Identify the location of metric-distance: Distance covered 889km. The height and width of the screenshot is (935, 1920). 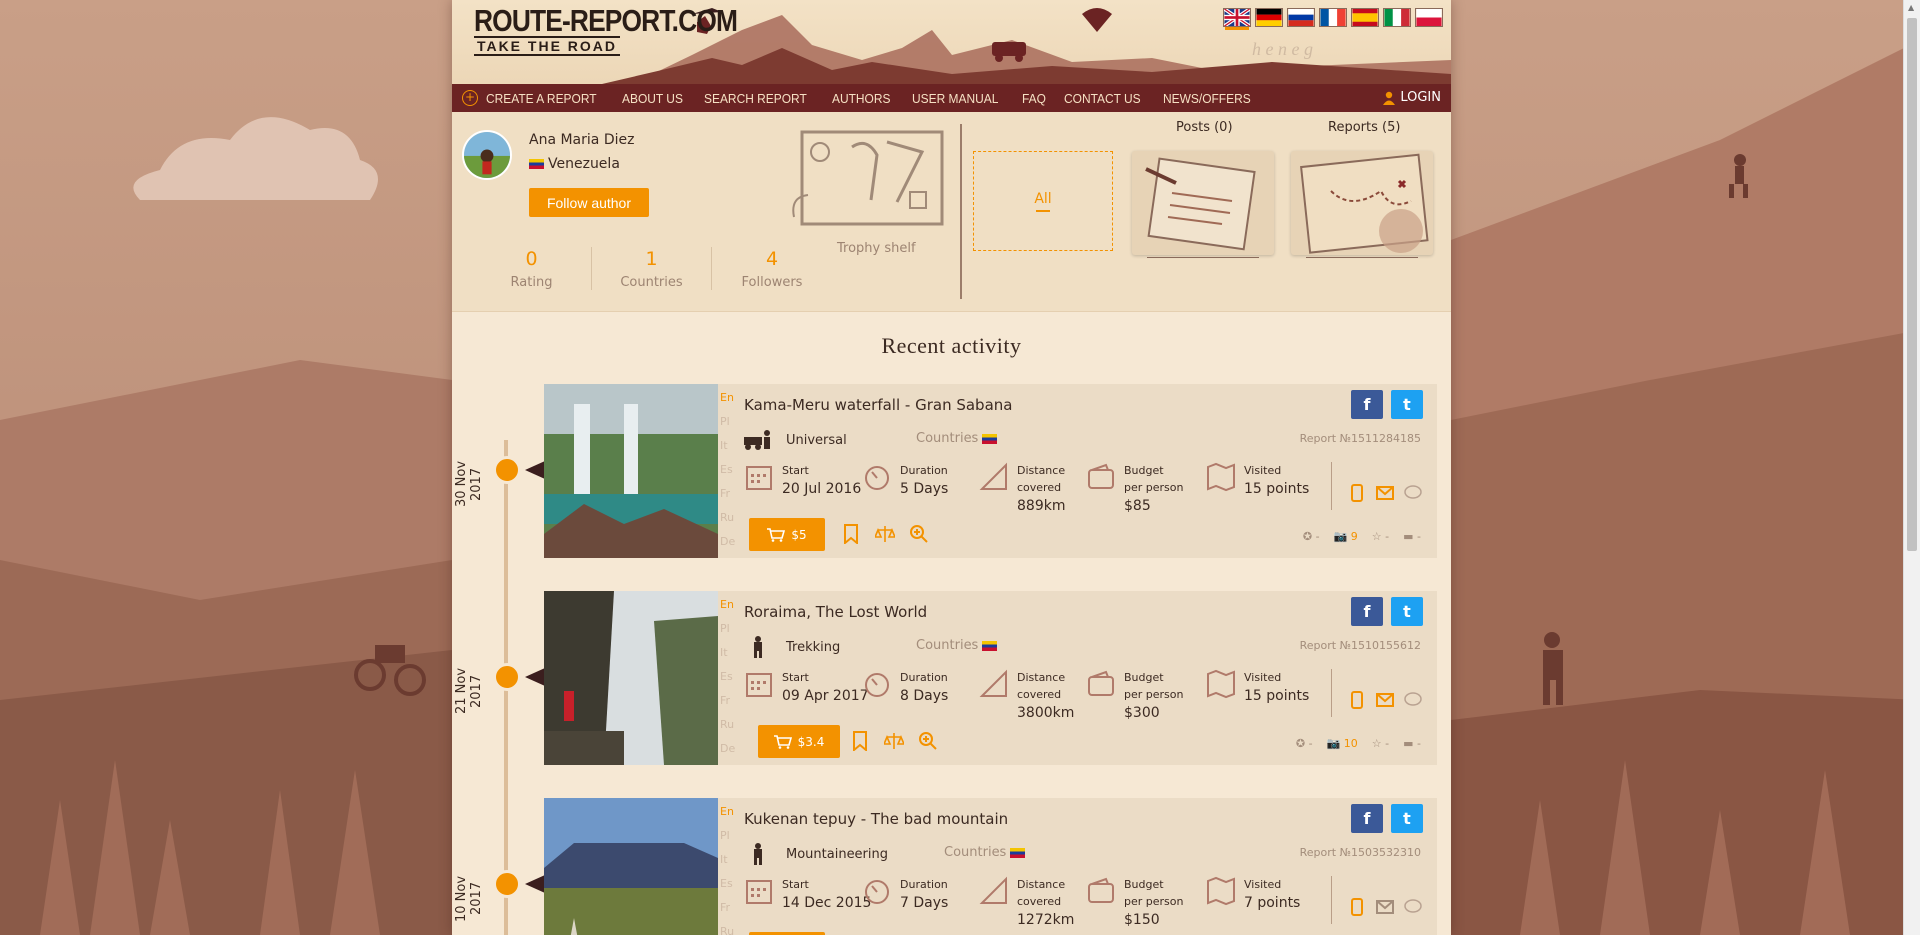
(1028, 489).